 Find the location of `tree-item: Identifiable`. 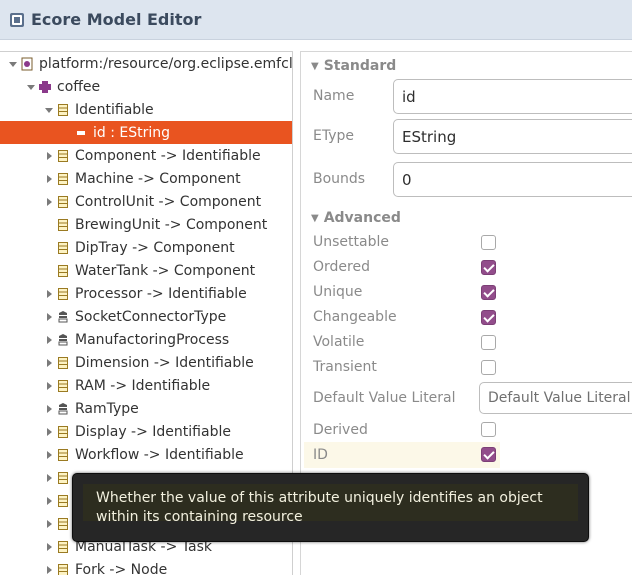

tree-item: Identifiable is located at coordinates (146, 109).